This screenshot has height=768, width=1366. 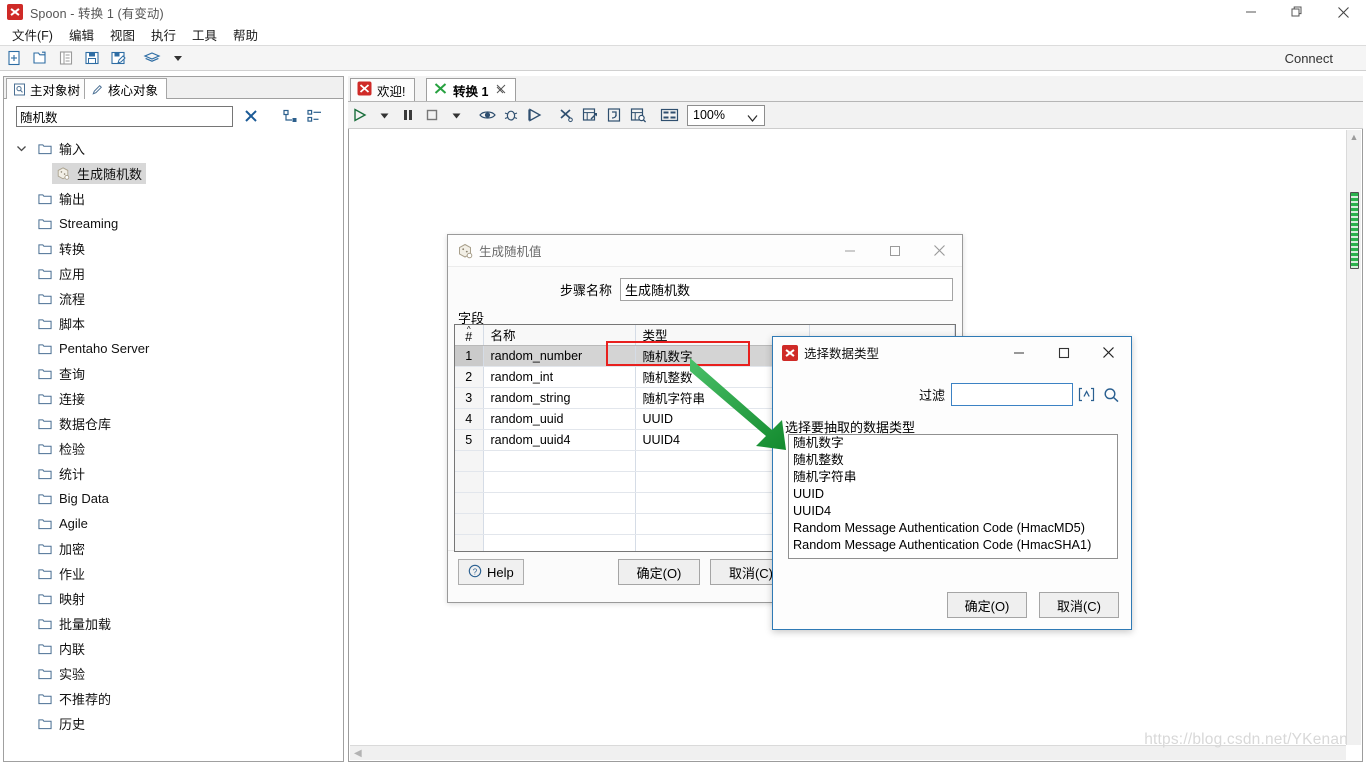 I want to click on cell-name: random_number, so click(x=559, y=356).